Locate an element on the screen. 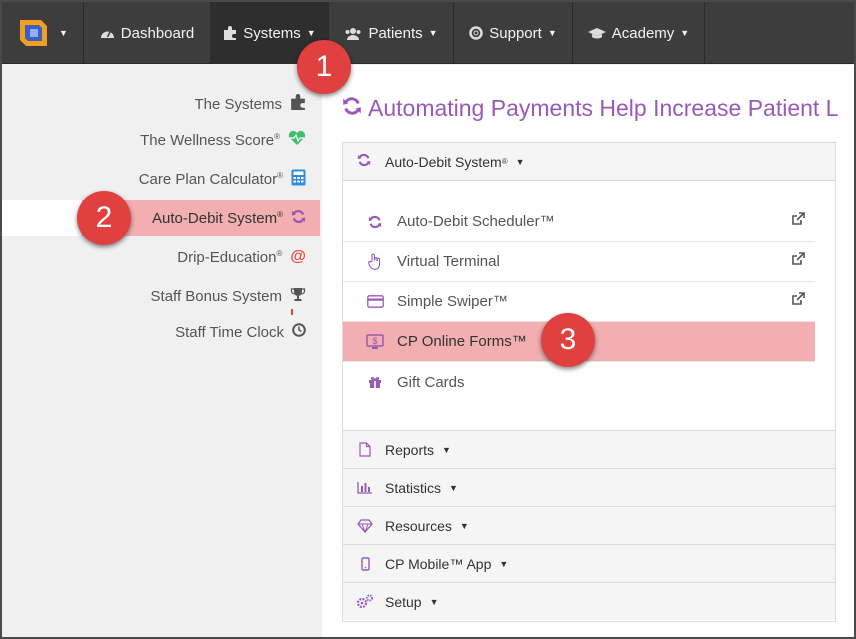  logo-icon is located at coordinates (34, 33).